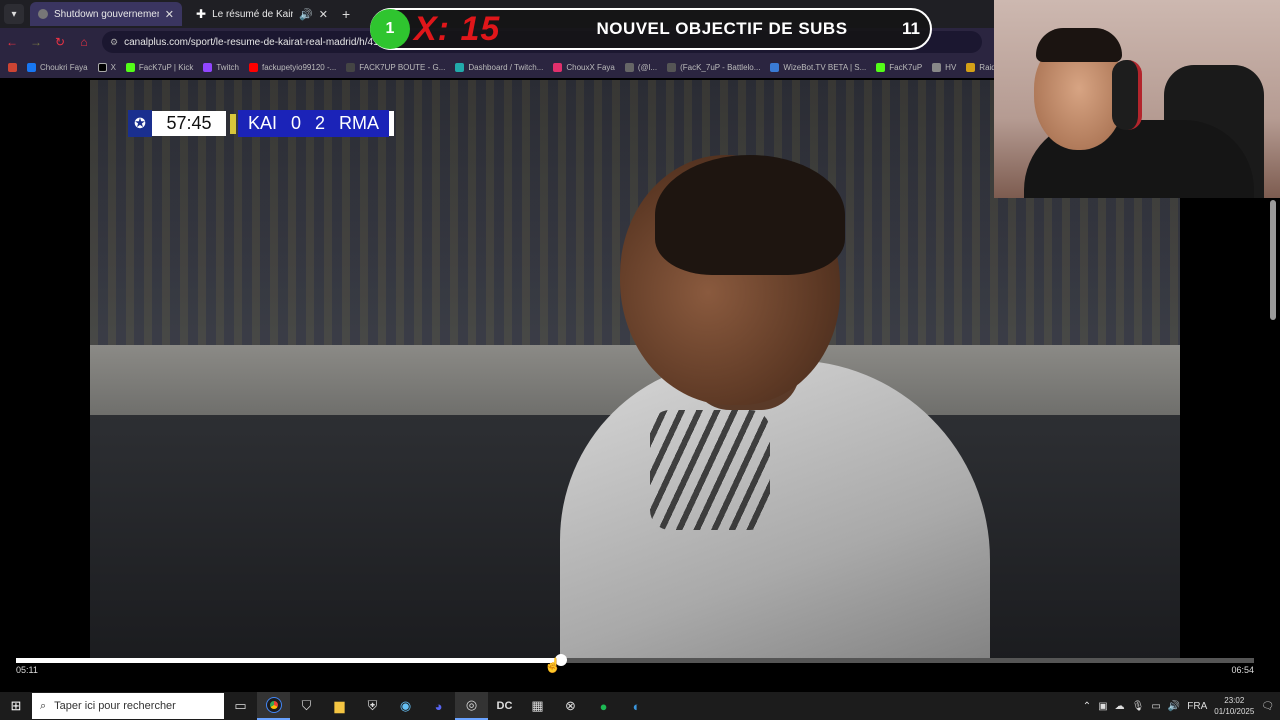 This screenshot has height=720, width=1280. I want to click on headset-icon, so click(1127, 95).